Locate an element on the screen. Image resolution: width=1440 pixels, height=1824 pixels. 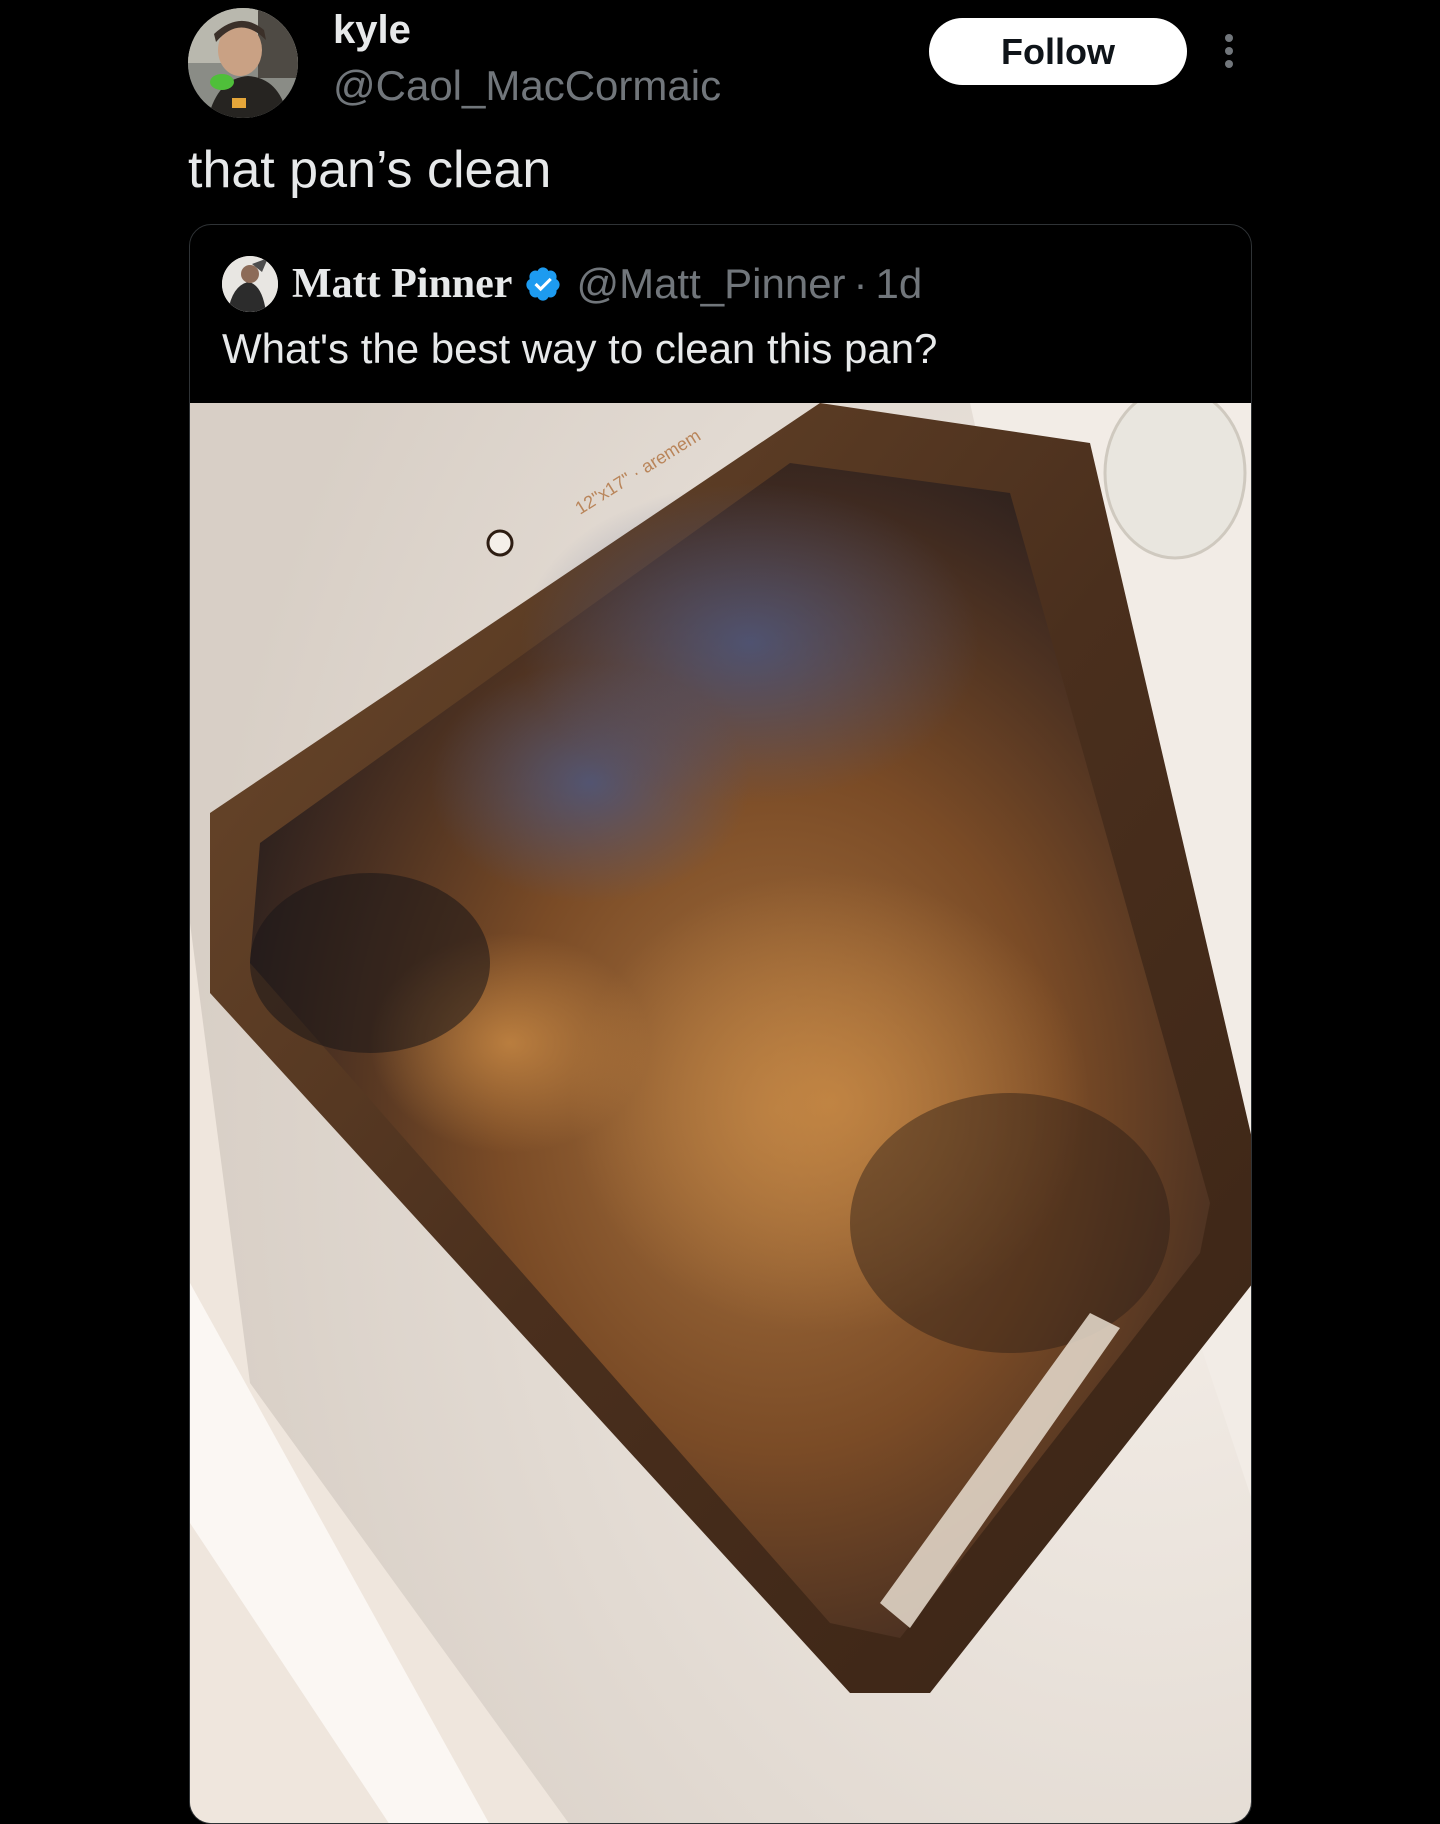
quoted-author-name: Matt Pinner is located at coordinates (402, 284).